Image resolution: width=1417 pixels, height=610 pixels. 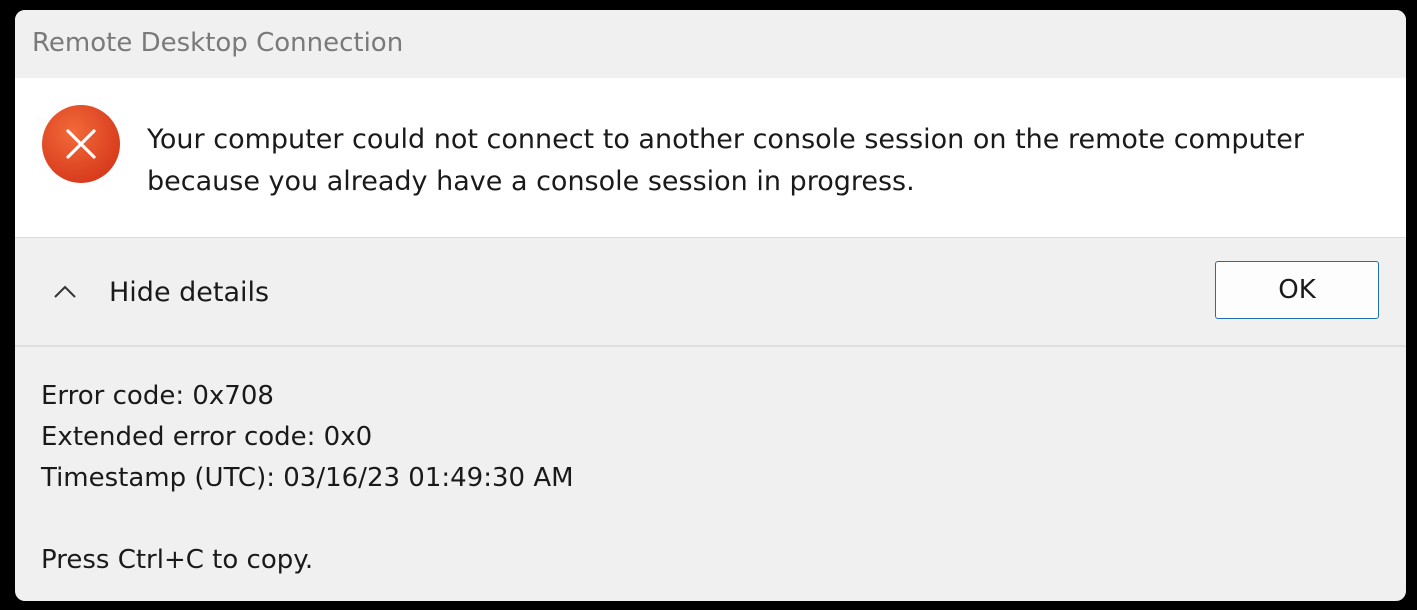 I want to click on copy-hint: Press Ctrl+C to copy., so click(x=177, y=560).